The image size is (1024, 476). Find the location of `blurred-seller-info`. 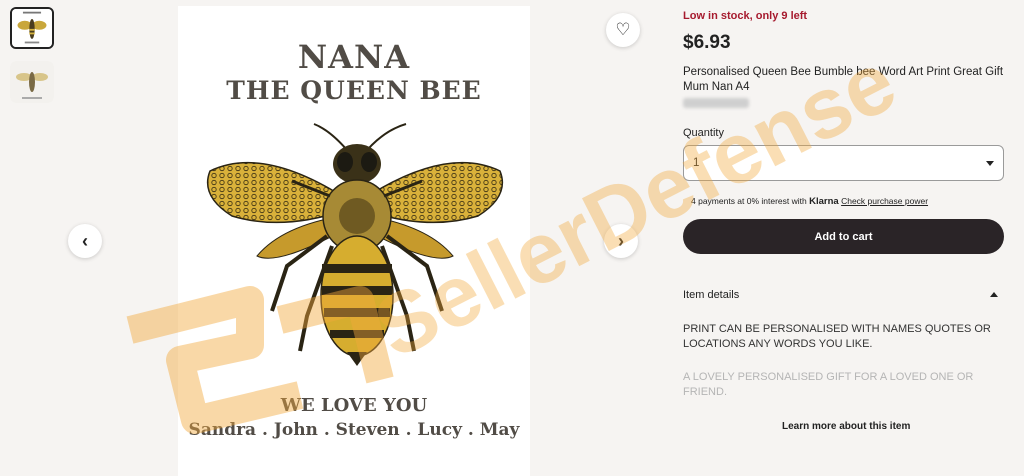

blurred-seller-info is located at coordinates (716, 103).